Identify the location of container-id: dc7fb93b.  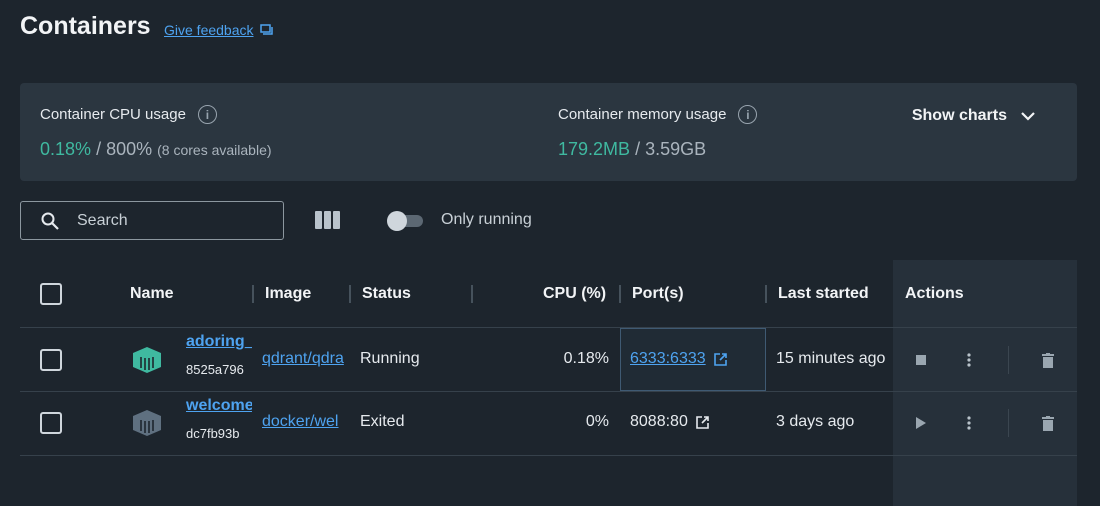
(213, 433).